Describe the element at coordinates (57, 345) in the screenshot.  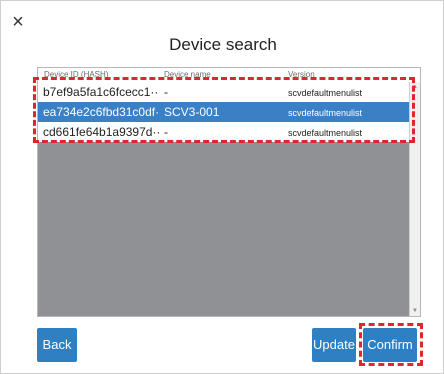
I see `back-button: Back` at that location.